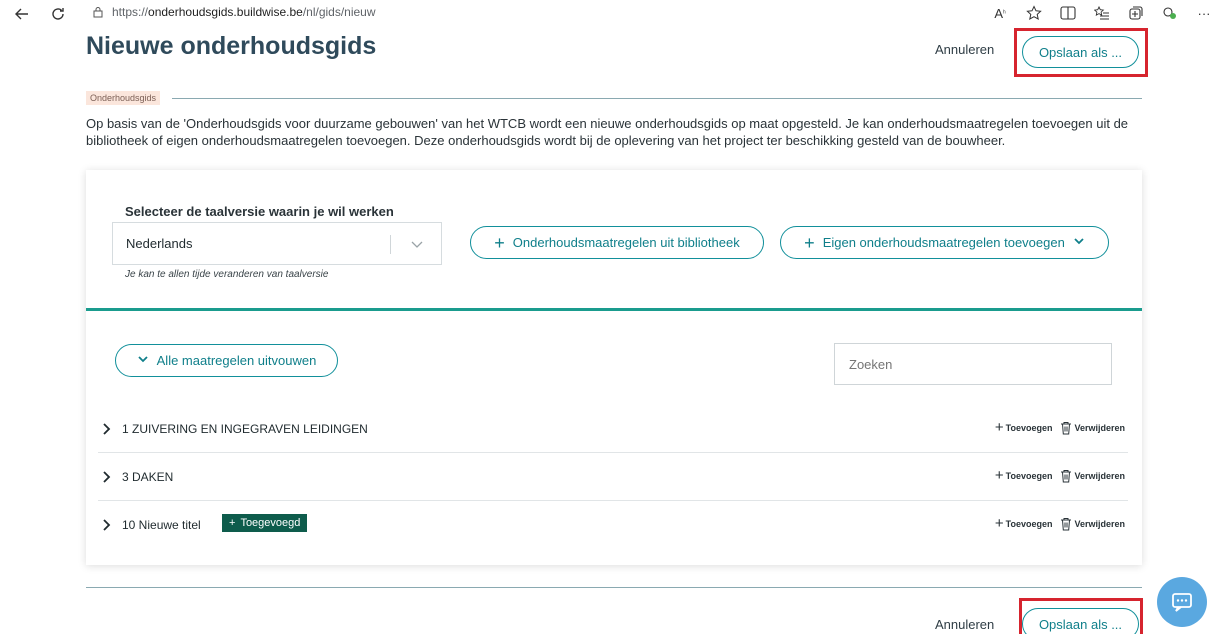  I want to click on chat-icon, so click(1182, 602).